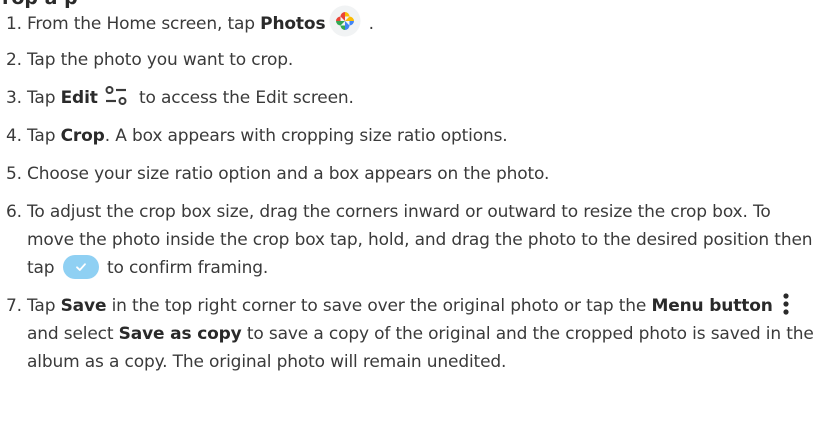 The height and width of the screenshot is (437, 821). What do you see at coordinates (786, 304) in the screenshot?
I see `vertical-dots-menu-icon` at bounding box center [786, 304].